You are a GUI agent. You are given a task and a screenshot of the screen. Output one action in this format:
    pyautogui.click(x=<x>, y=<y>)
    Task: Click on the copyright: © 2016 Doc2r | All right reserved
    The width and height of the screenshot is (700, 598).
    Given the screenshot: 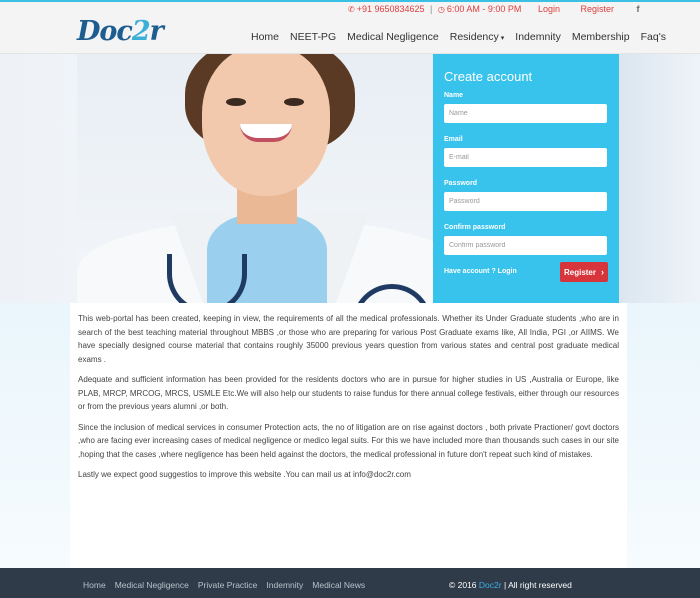 What is the action you would take?
    pyautogui.click(x=510, y=585)
    